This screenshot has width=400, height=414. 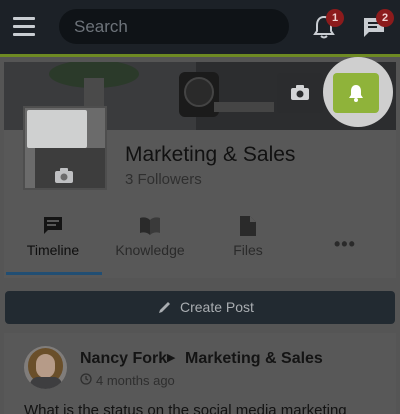 I want to click on pencil-icon, so click(x=164, y=307).